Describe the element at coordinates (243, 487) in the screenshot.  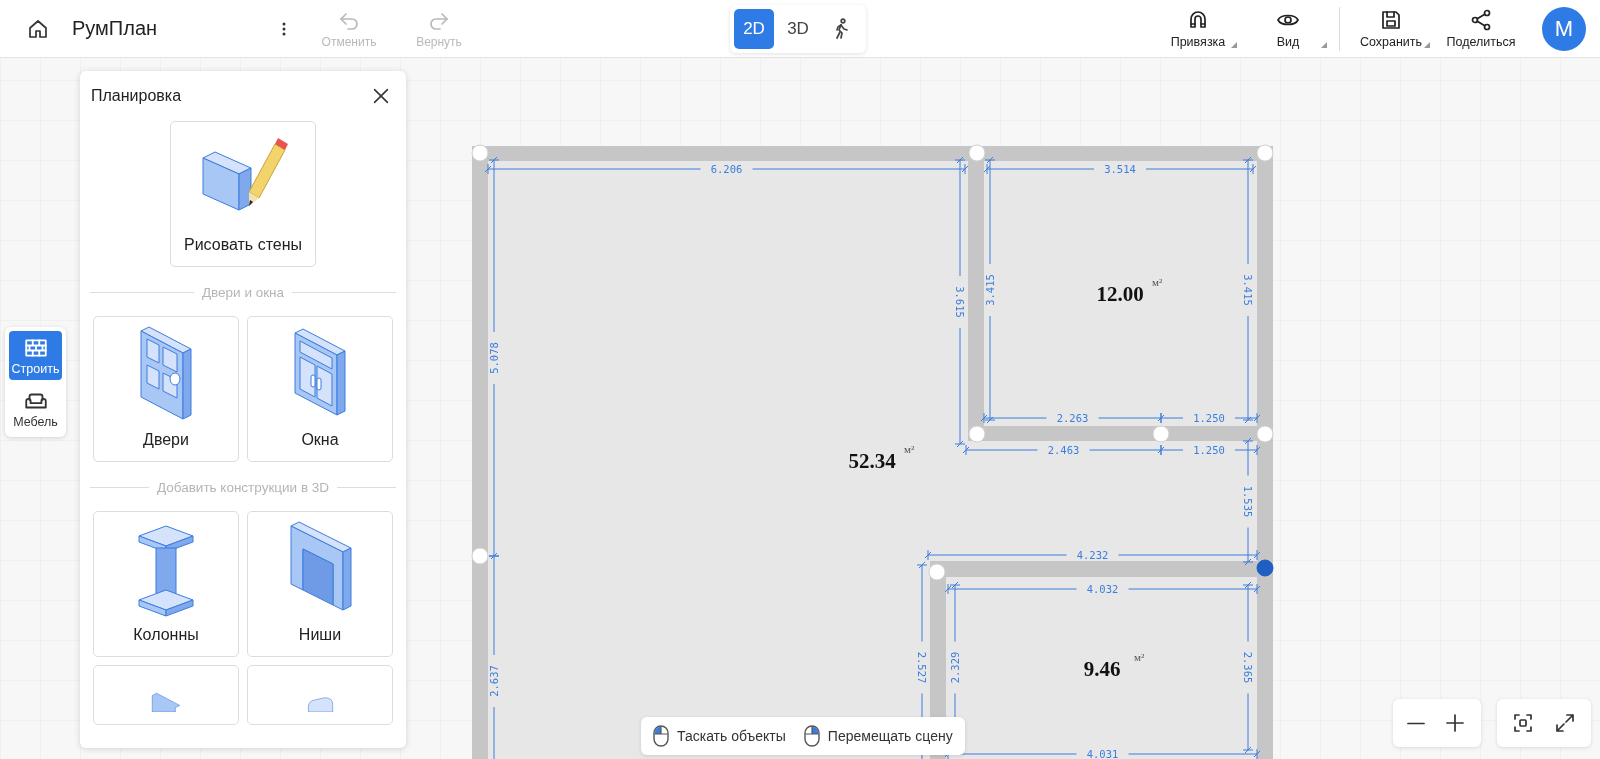
I see `section-title: Добавить конструкции в 3D` at that location.